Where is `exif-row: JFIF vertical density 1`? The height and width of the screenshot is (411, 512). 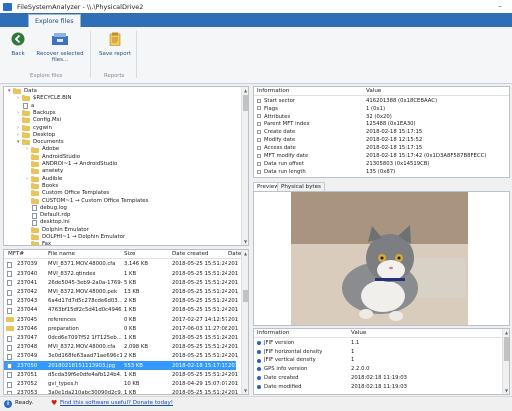
exif-row: JFIF vertical density 1 is located at coordinates (381, 361).